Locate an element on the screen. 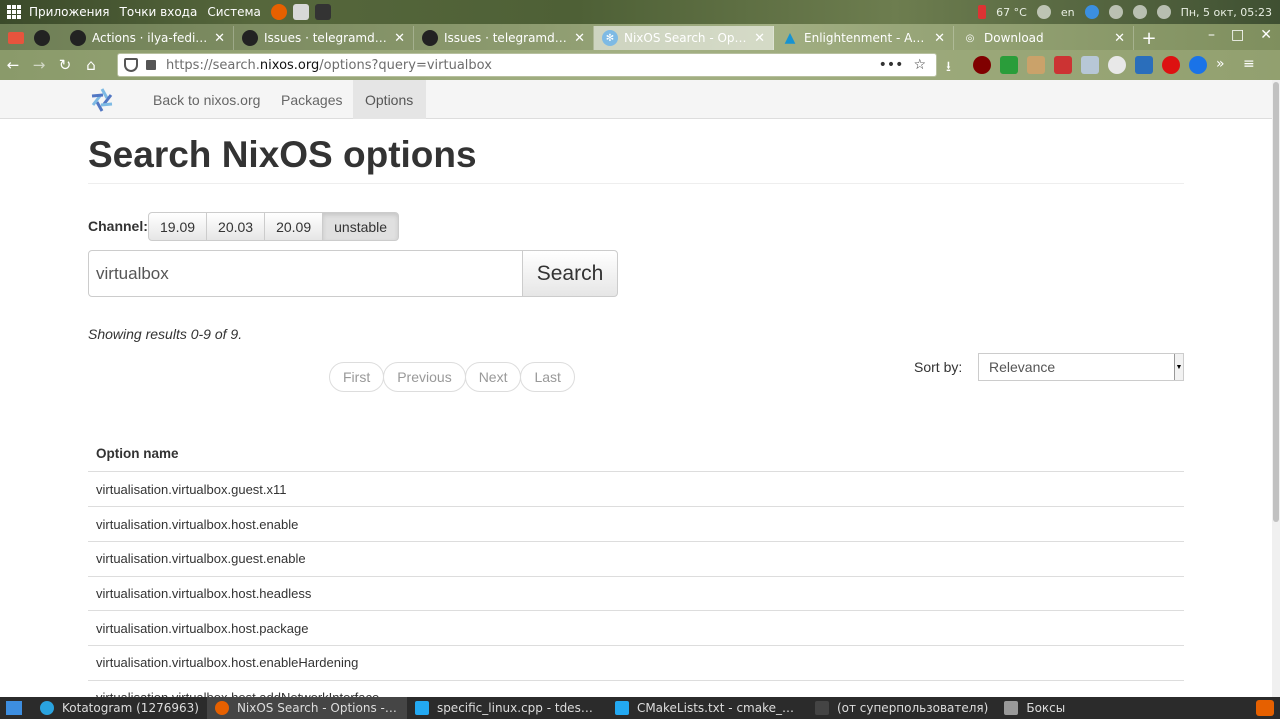 Image resolution: width=1280 pixels, height=719 pixels. tab-actions: Actions · ilya-fedin/td ✕ is located at coordinates (148, 38).